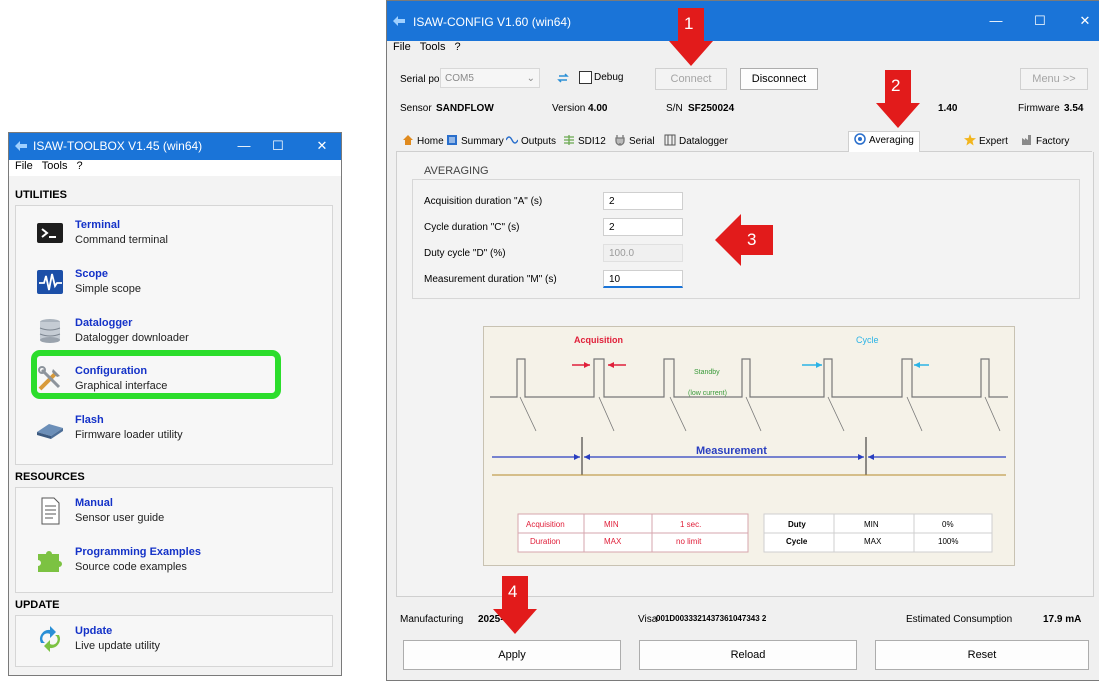 The height and width of the screenshot is (681, 1099). Describe the element at coordinates (50, 511) in the screenshot. I see `document-icon` at that location.